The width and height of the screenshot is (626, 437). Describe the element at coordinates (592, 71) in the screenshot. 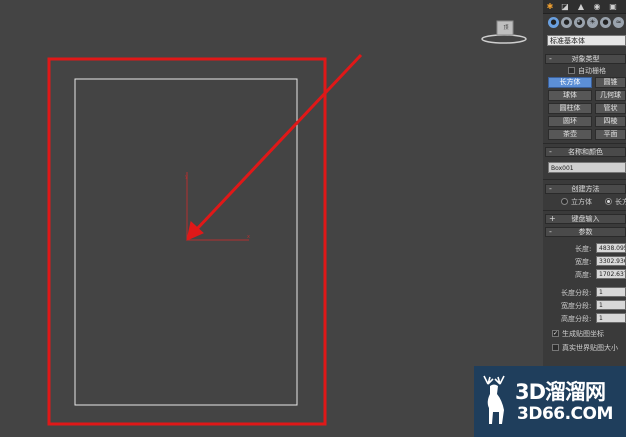

I see `autogrid-label: 自动栅格` at that location.